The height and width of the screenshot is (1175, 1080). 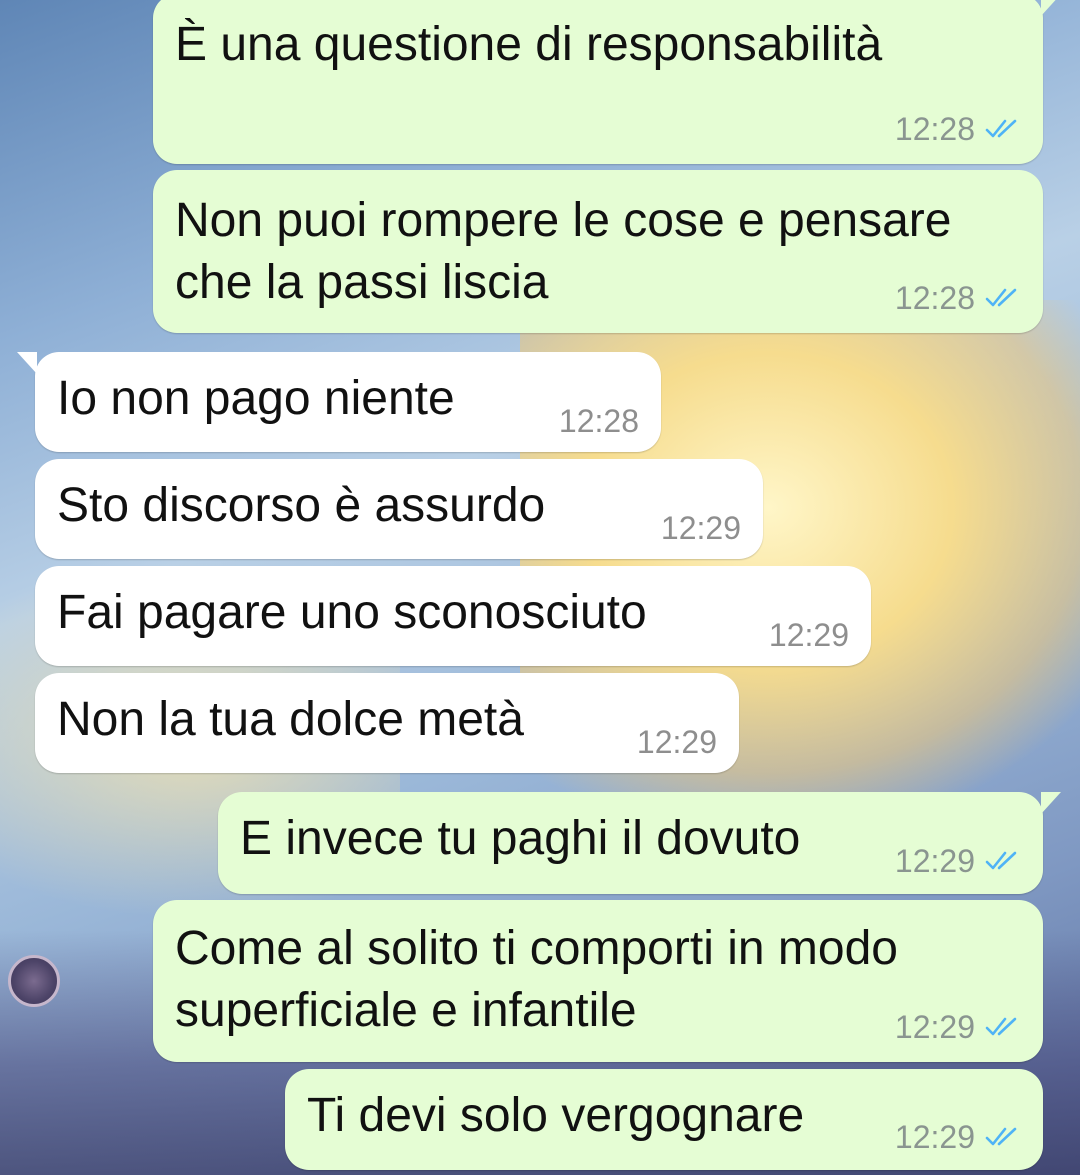 What do you see at coordinates (256, 398) in the screenshot?
I see `message-text: Io non pago niente` at bounding box center [256, 398].